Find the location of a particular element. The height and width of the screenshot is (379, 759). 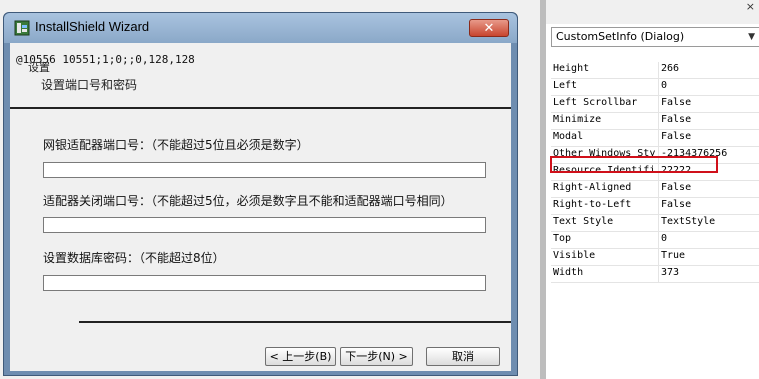

property-key: Top is located at coordinates (562, 238).